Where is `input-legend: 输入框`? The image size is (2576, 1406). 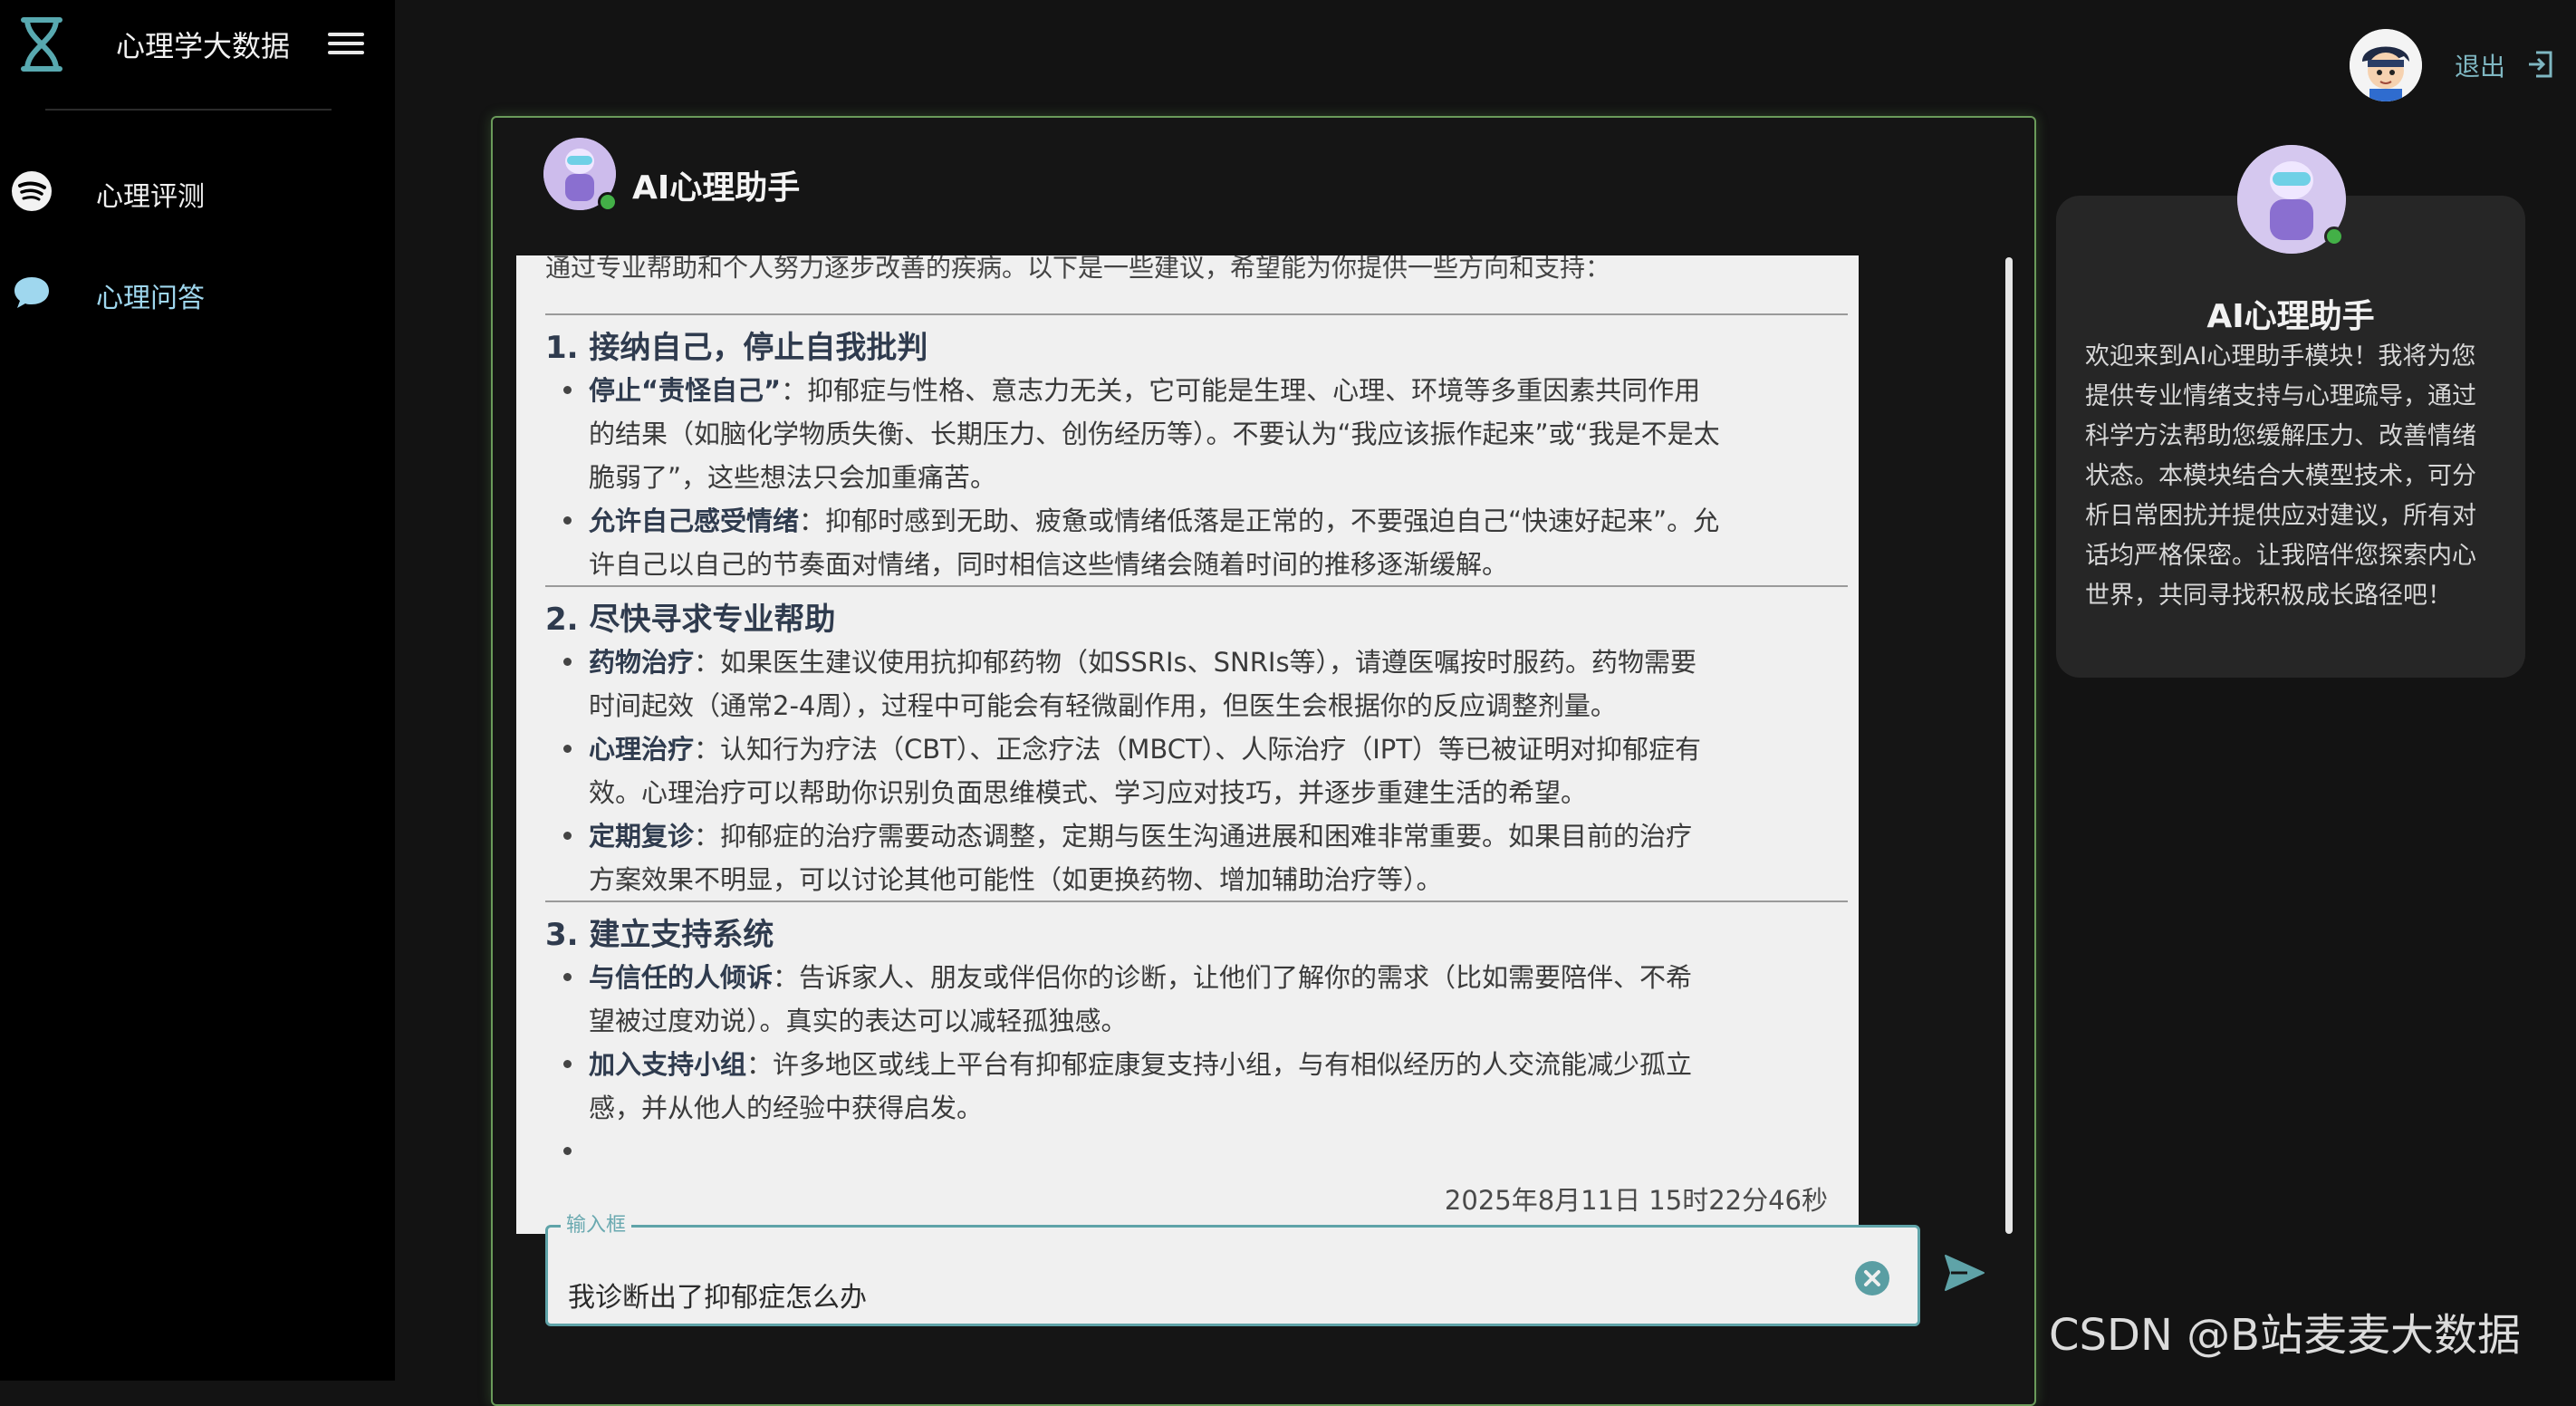
input-legend: 输入框 is located at coordinates (596, 1226).